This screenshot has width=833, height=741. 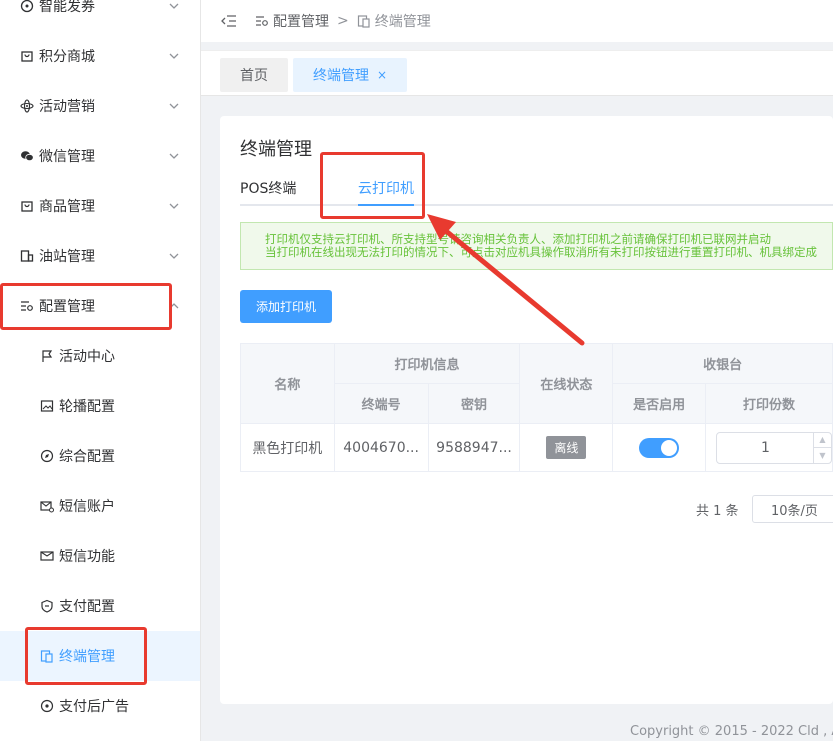 I want to click on stepper-buttons: ▲ ▼, so click(x=821, y=447).